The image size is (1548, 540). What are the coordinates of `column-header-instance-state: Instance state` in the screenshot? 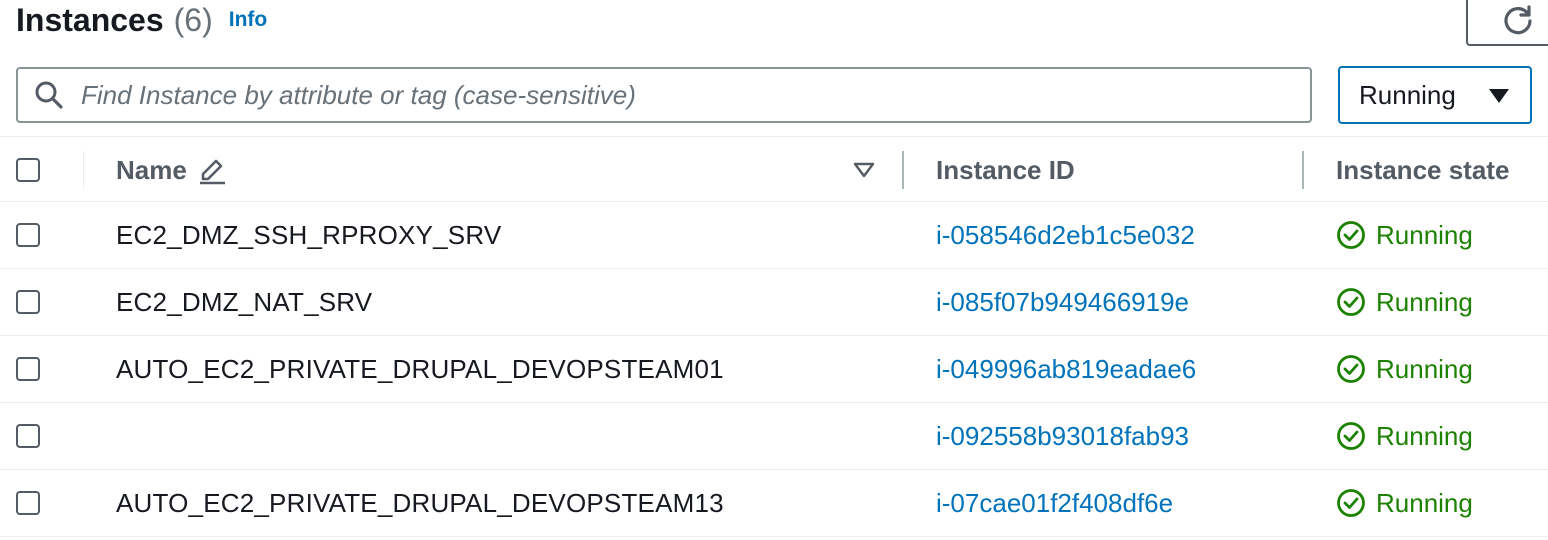 It's located at (1422, 170).